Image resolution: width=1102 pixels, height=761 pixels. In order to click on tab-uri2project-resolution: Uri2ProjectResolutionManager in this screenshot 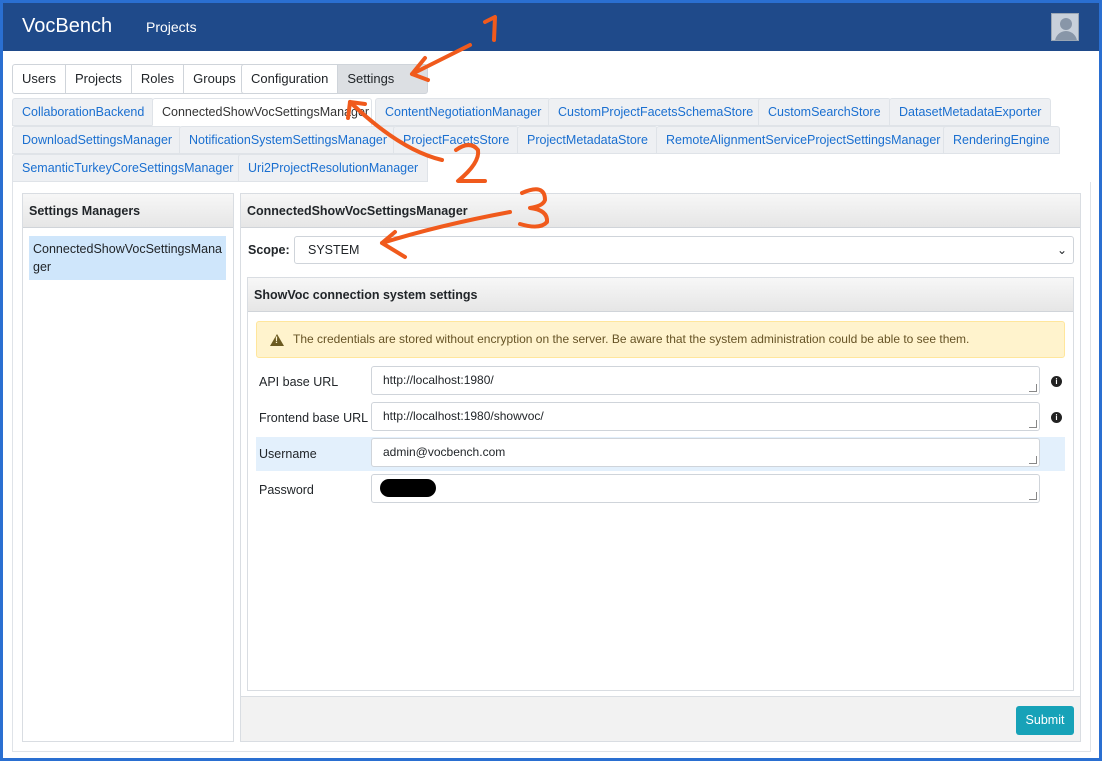, I will do `click(333, 168)`.